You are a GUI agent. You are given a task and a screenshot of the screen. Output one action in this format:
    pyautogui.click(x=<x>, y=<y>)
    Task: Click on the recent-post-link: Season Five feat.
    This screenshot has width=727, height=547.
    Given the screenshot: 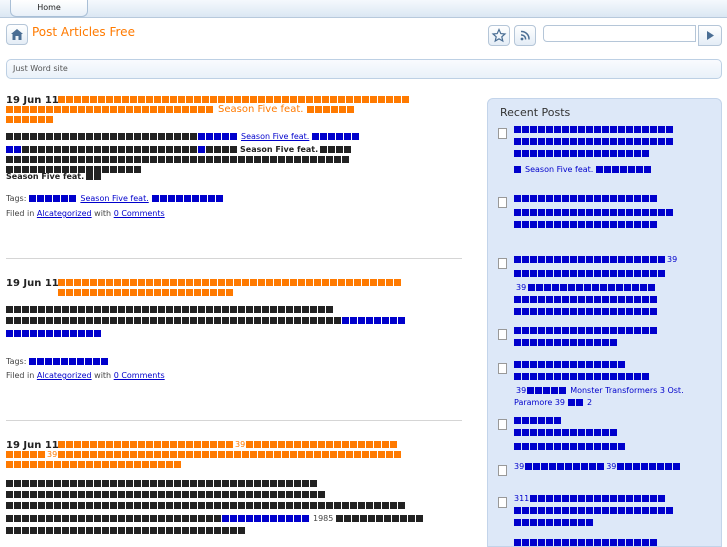 What is the action you would take?
    pyautogui.click(x=559, y=169)
    